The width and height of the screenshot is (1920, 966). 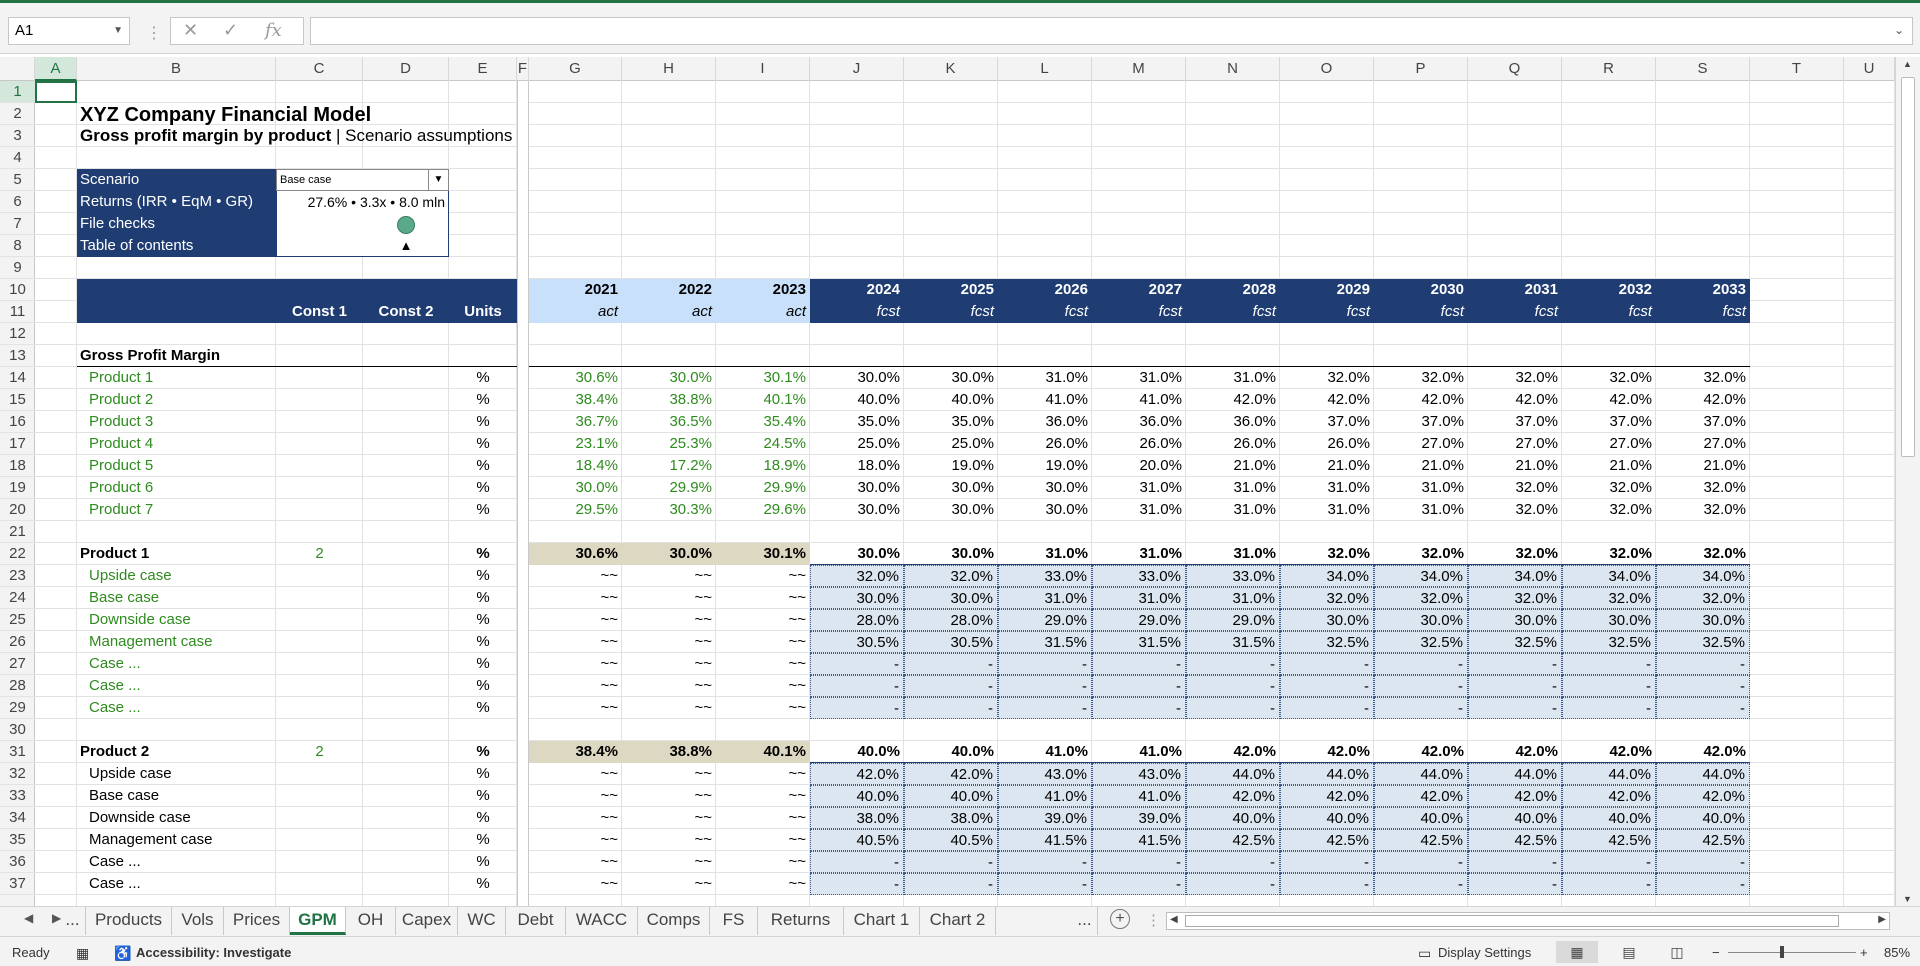 What do you see at coordinates (190, 30) in the screenshot?
I see `cancel-icon: ✕` at bounding box center [190, 30].